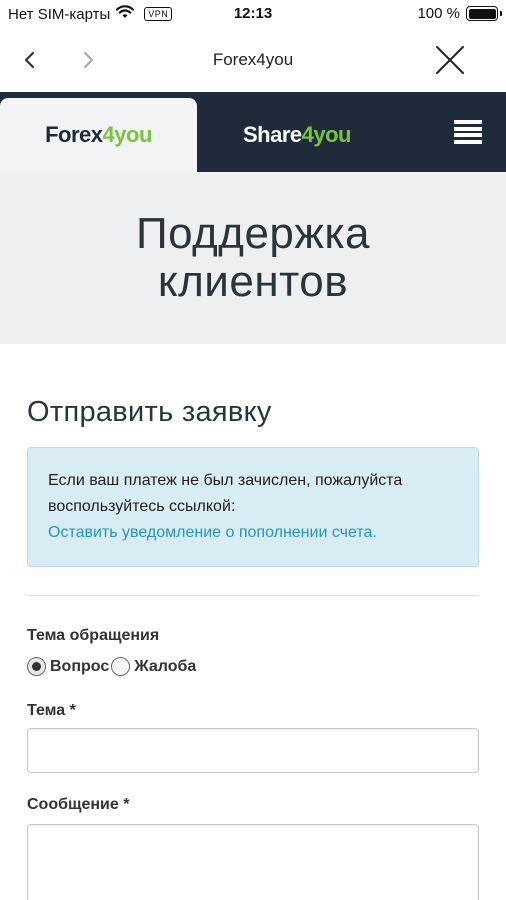 The height and width of the screenshot is (900, 506). What do you see at coordinates (79, 667) in the screenshot?
I see `radio-question-label: Вопрос` at bounding box center [79, 667].